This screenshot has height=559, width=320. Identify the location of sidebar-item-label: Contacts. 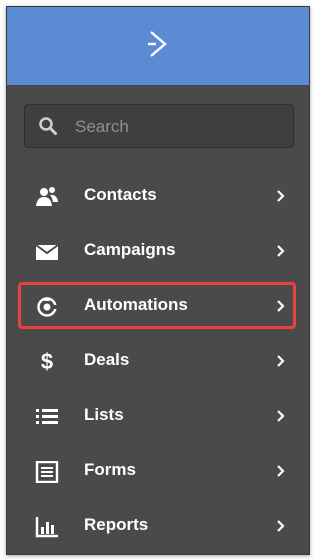
(120, 194).